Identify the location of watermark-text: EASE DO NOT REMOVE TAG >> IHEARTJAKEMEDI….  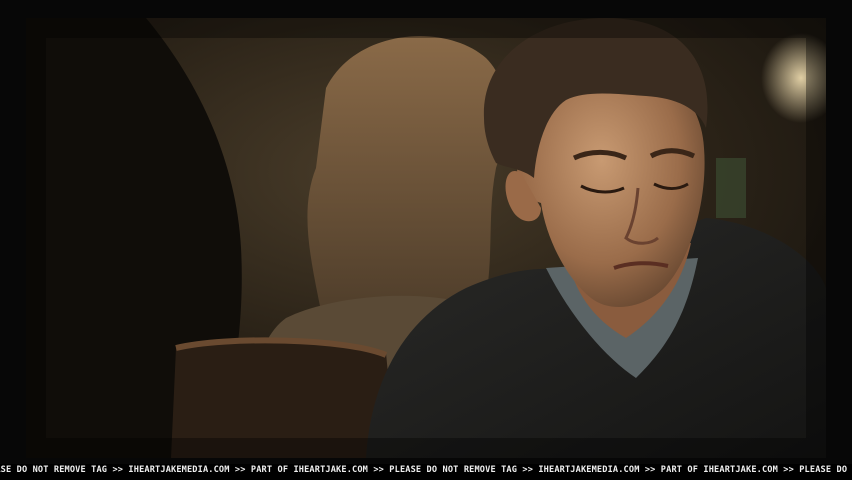
(426, 470).